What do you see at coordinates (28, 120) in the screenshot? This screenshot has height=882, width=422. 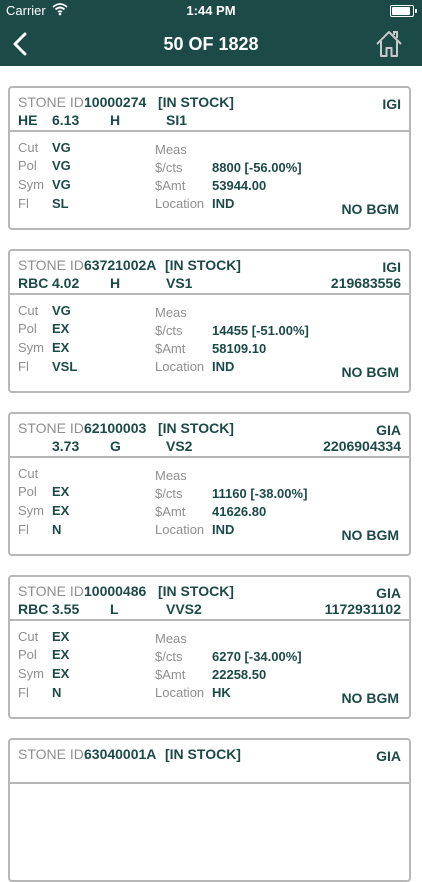 I see `shape: HE` at bounding box center [28, 120].